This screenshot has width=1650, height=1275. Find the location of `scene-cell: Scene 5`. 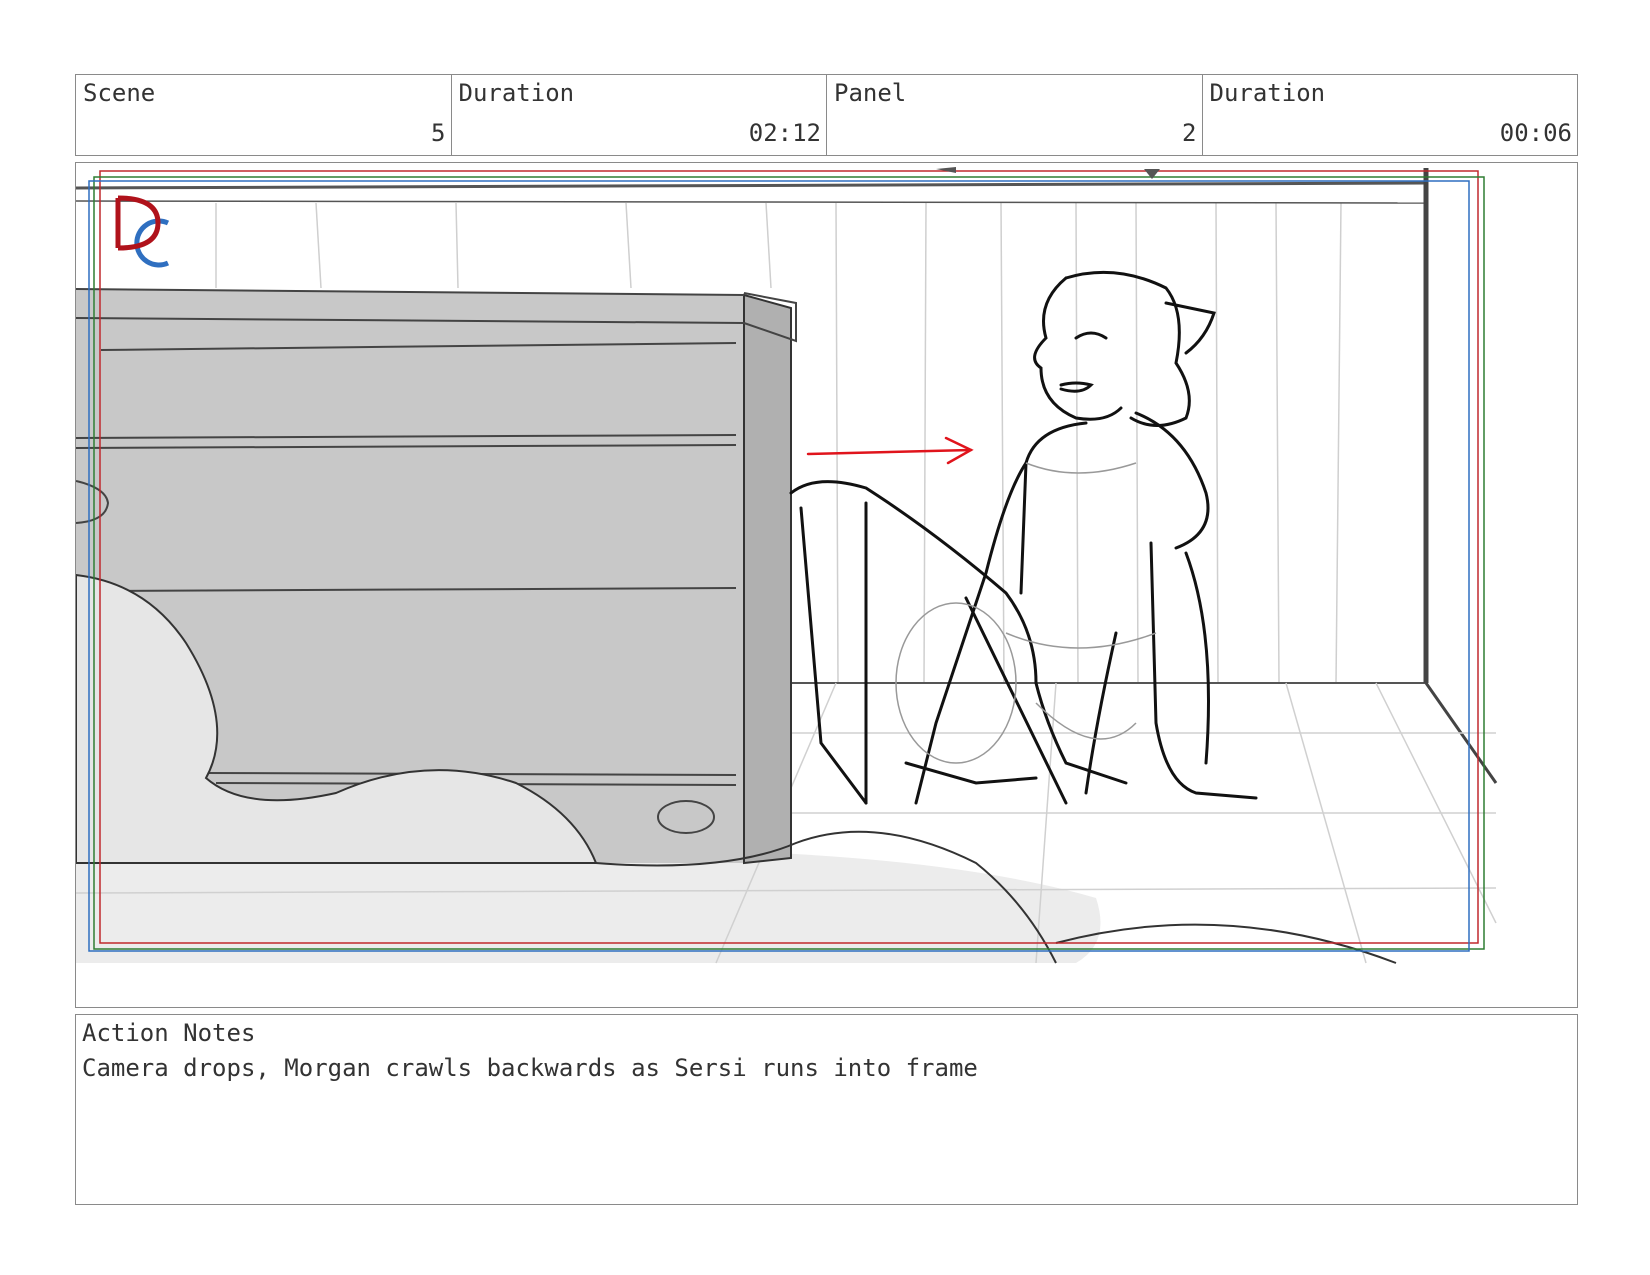

scene-cell: Scene 5 is located at coordinates (264, 115).